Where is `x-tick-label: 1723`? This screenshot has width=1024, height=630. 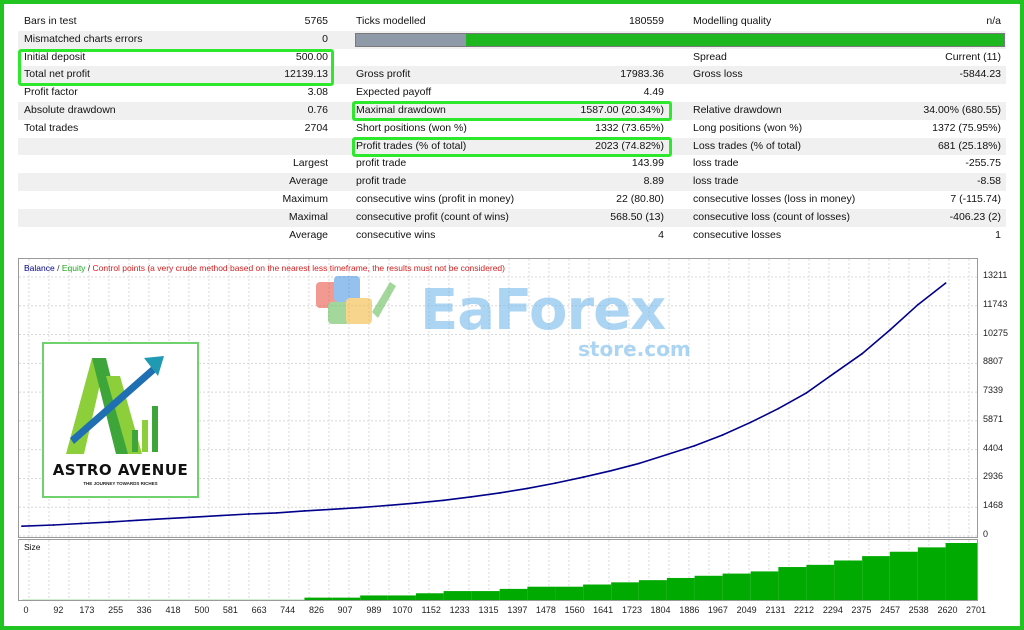
x-tick-label: 1723 is located at coordinates (632, 610).